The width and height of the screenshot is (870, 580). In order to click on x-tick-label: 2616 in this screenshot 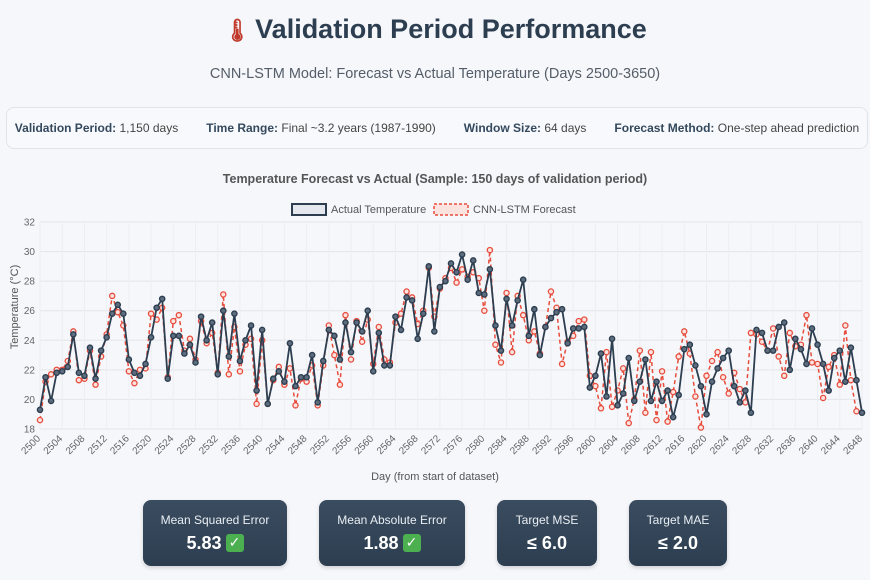, I will do `click(676, 445)`.